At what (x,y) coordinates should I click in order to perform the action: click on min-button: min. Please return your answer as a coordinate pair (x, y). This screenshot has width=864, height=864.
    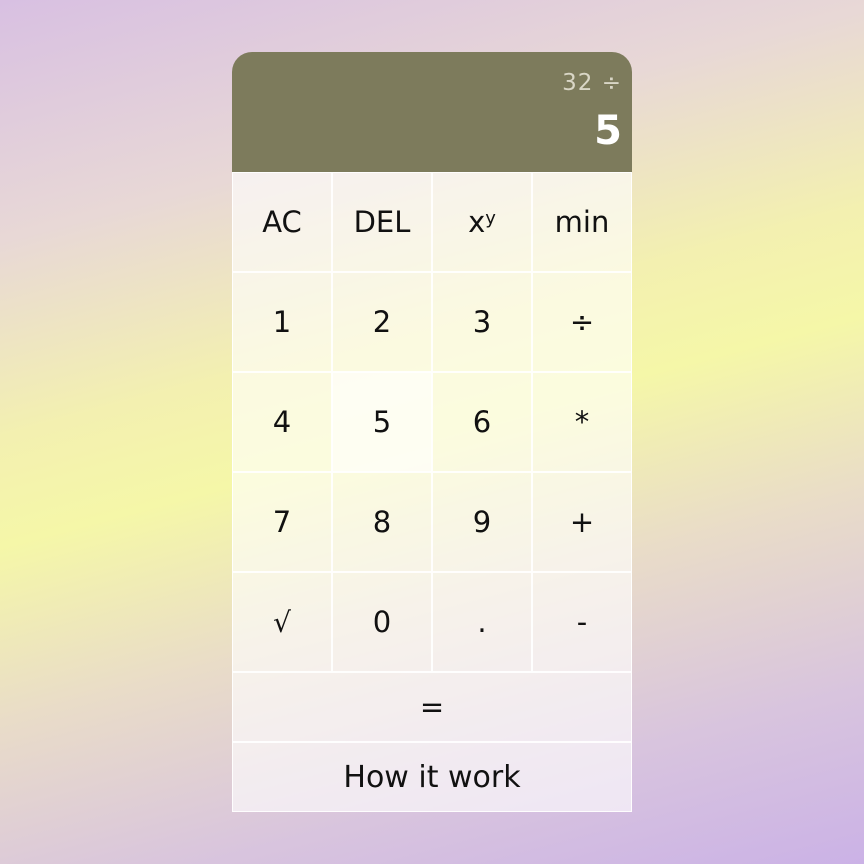
    Looking at the image, I should click on (582, 222).